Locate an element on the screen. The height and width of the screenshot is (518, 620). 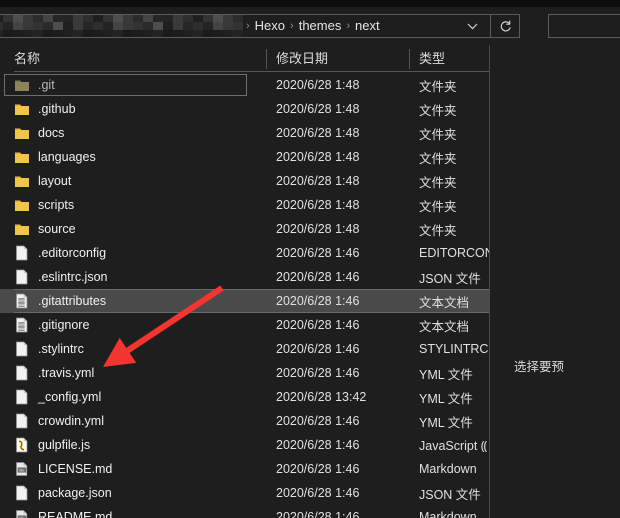
table-row: layout 2020/6/28 1:48 文件夹 is located at coordinates (244, 181).